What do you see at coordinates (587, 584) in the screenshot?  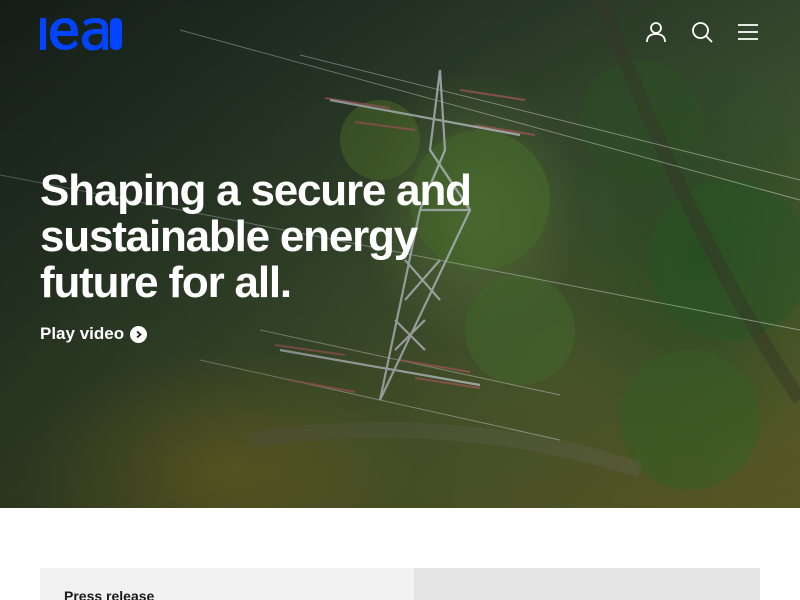 I see `featured-card-image` at bounding box center [587, 584].